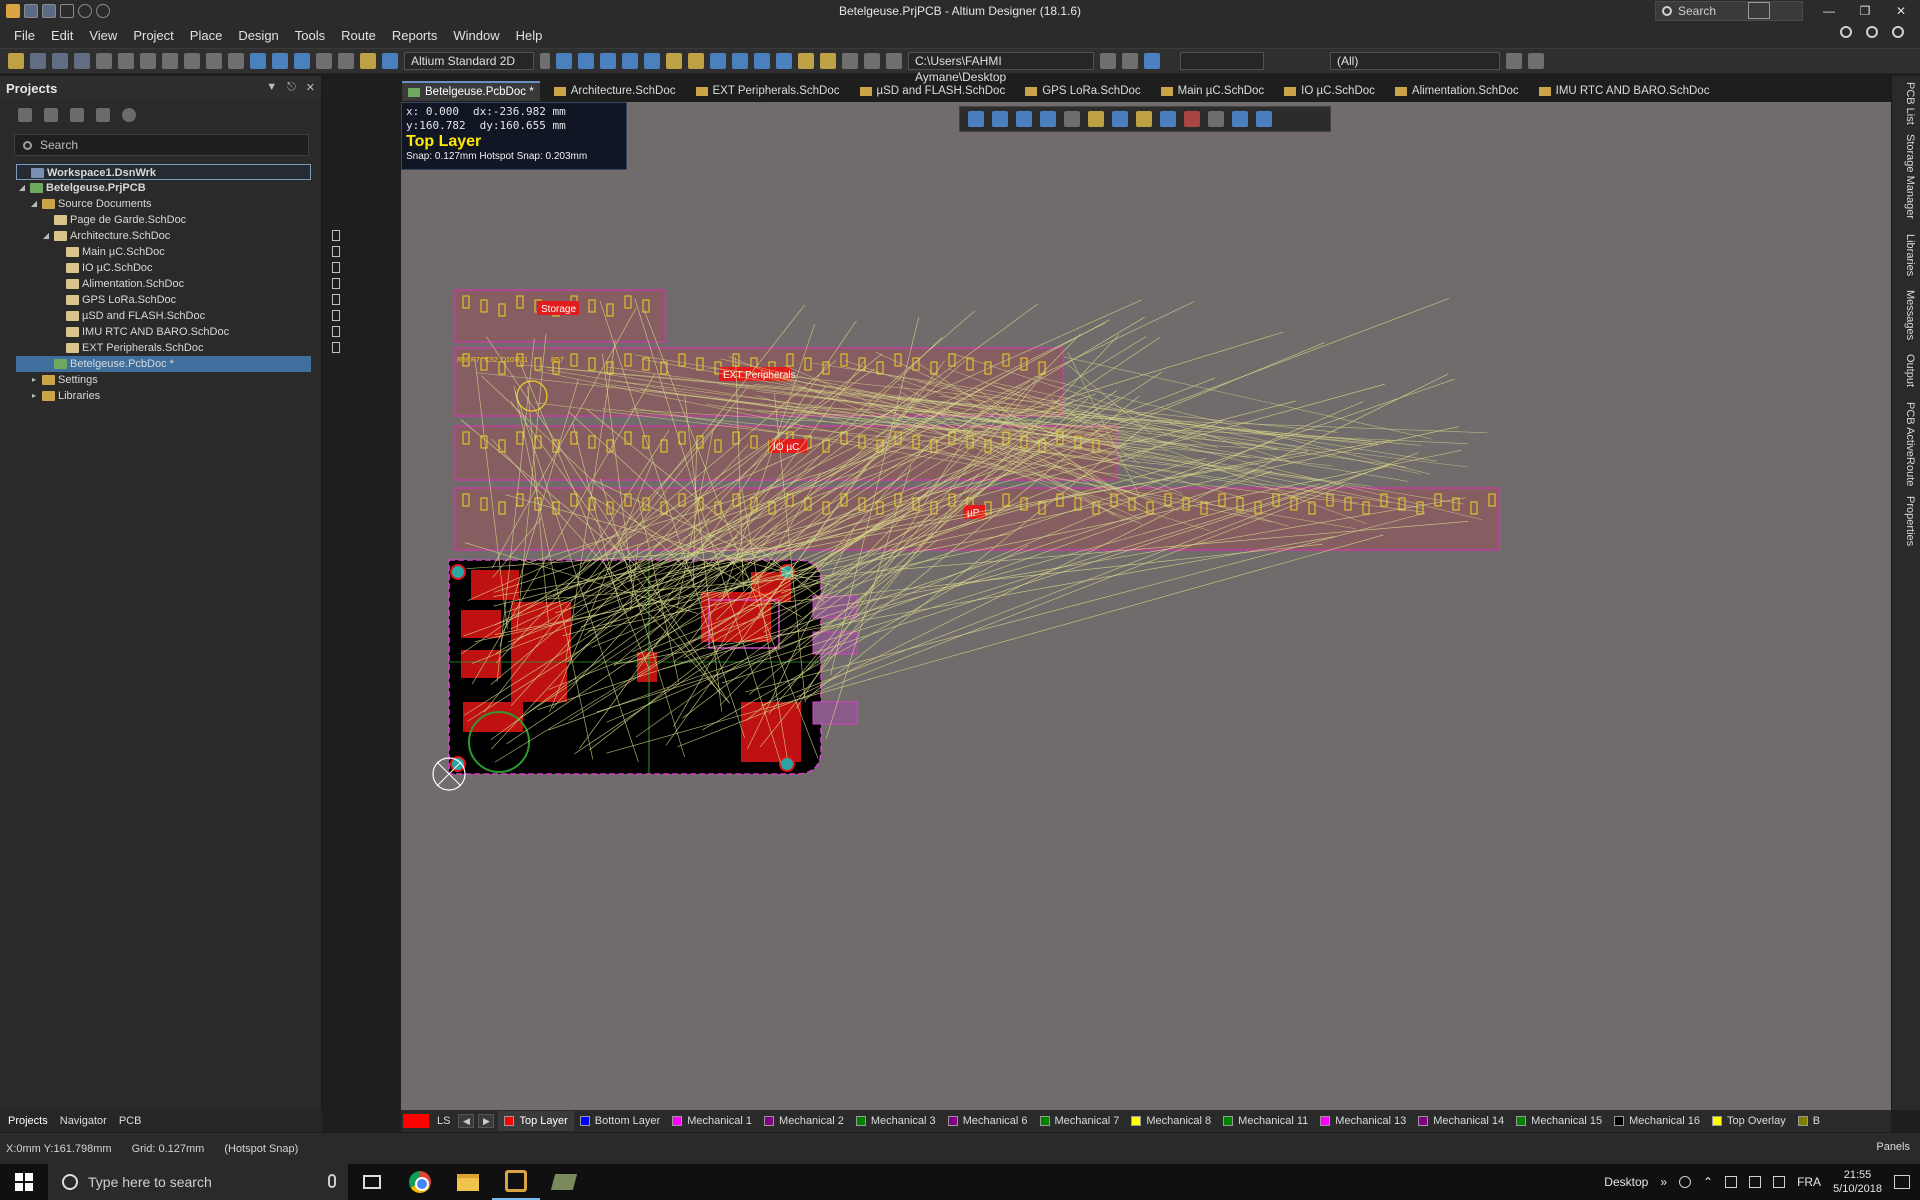 This screenshot has width=1920, height=1200. I want to click on path-select: C:\Users\FAHMI Aymane\Desktop, so click(1001, 68).